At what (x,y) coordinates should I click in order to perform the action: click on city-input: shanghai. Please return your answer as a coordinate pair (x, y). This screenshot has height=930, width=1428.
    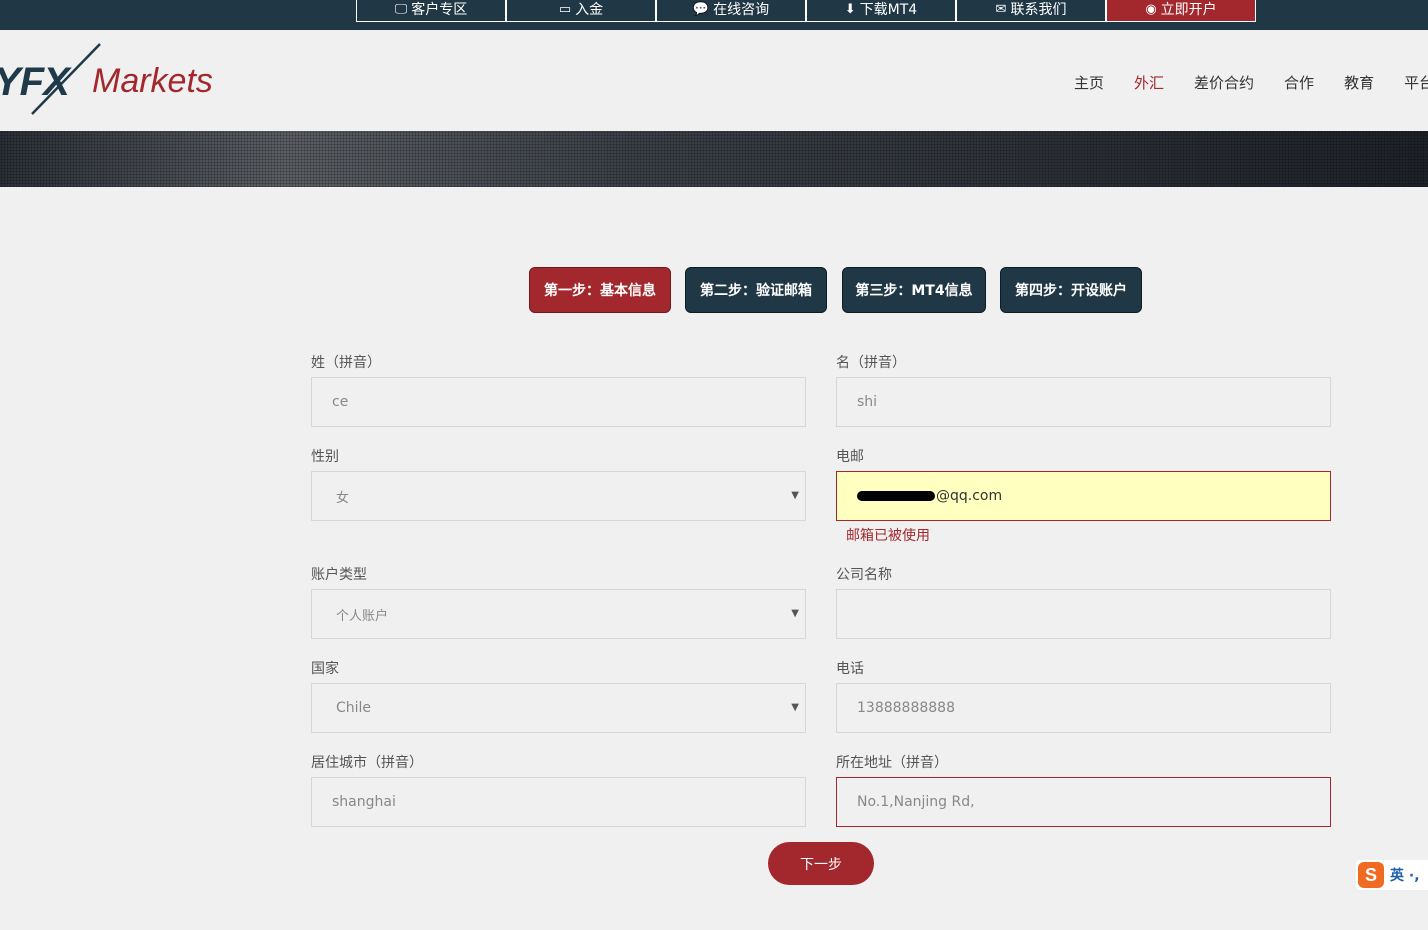
    Looking at the image, I should click on (558, 802).